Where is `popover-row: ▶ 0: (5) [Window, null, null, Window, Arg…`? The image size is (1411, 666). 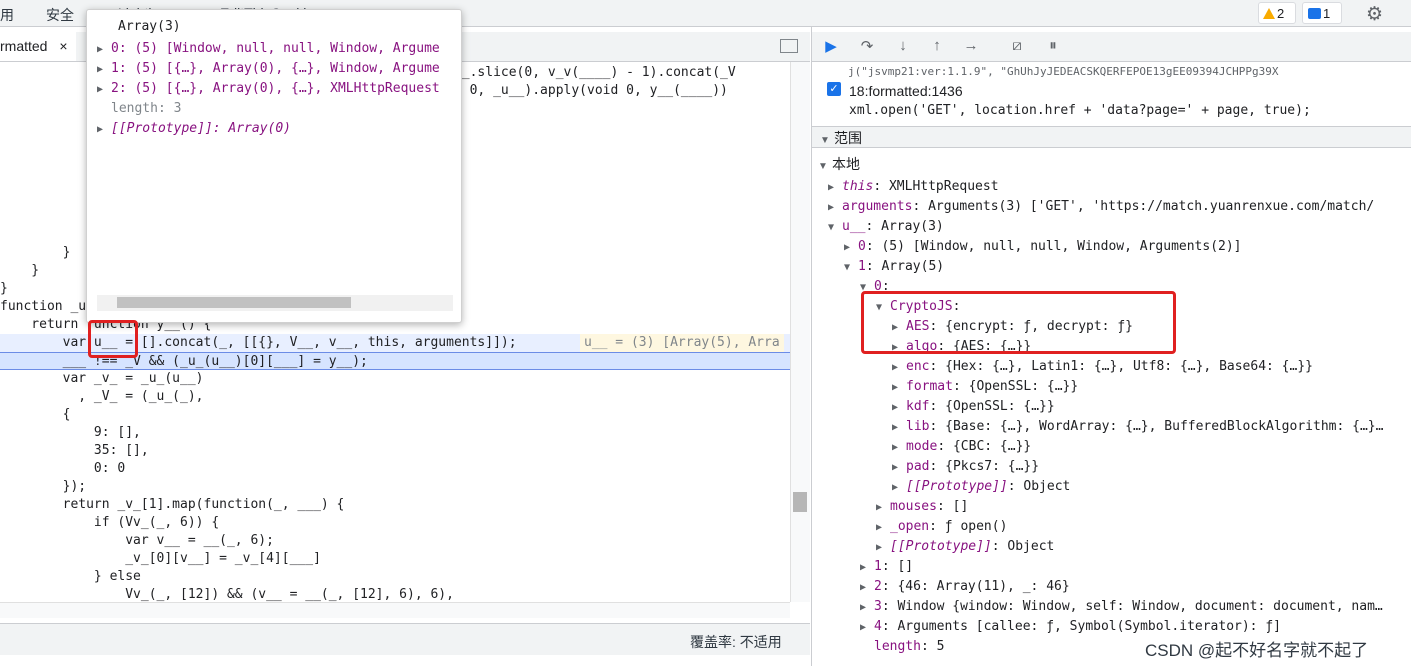 popover-row: ▶ 0: (5) [Window, null, null, Window, Arg… is located at coordinates (268, 49).